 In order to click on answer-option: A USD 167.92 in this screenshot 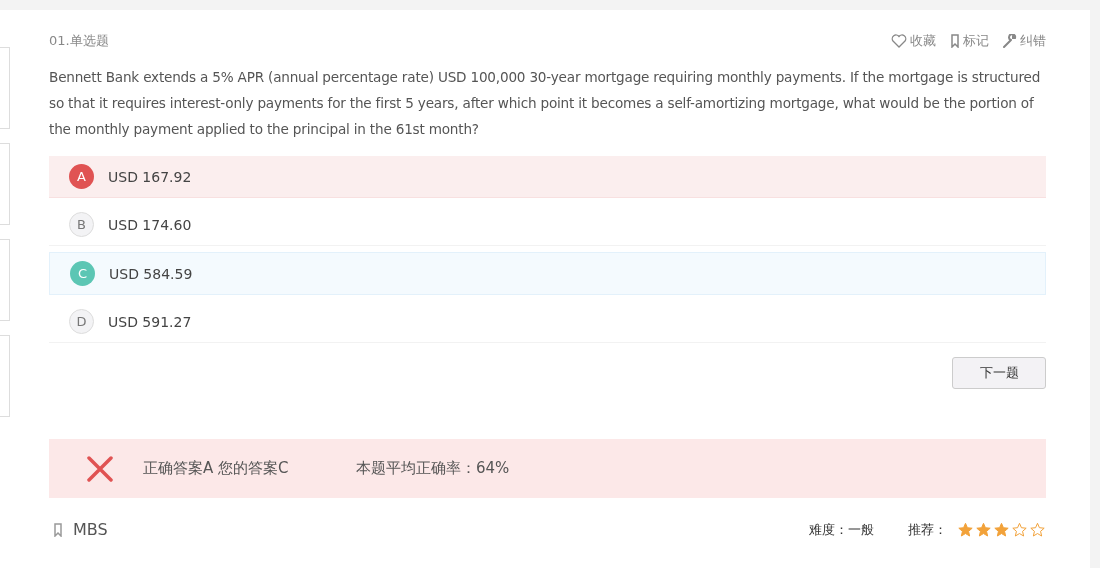, I will do `click(547, 177)`.